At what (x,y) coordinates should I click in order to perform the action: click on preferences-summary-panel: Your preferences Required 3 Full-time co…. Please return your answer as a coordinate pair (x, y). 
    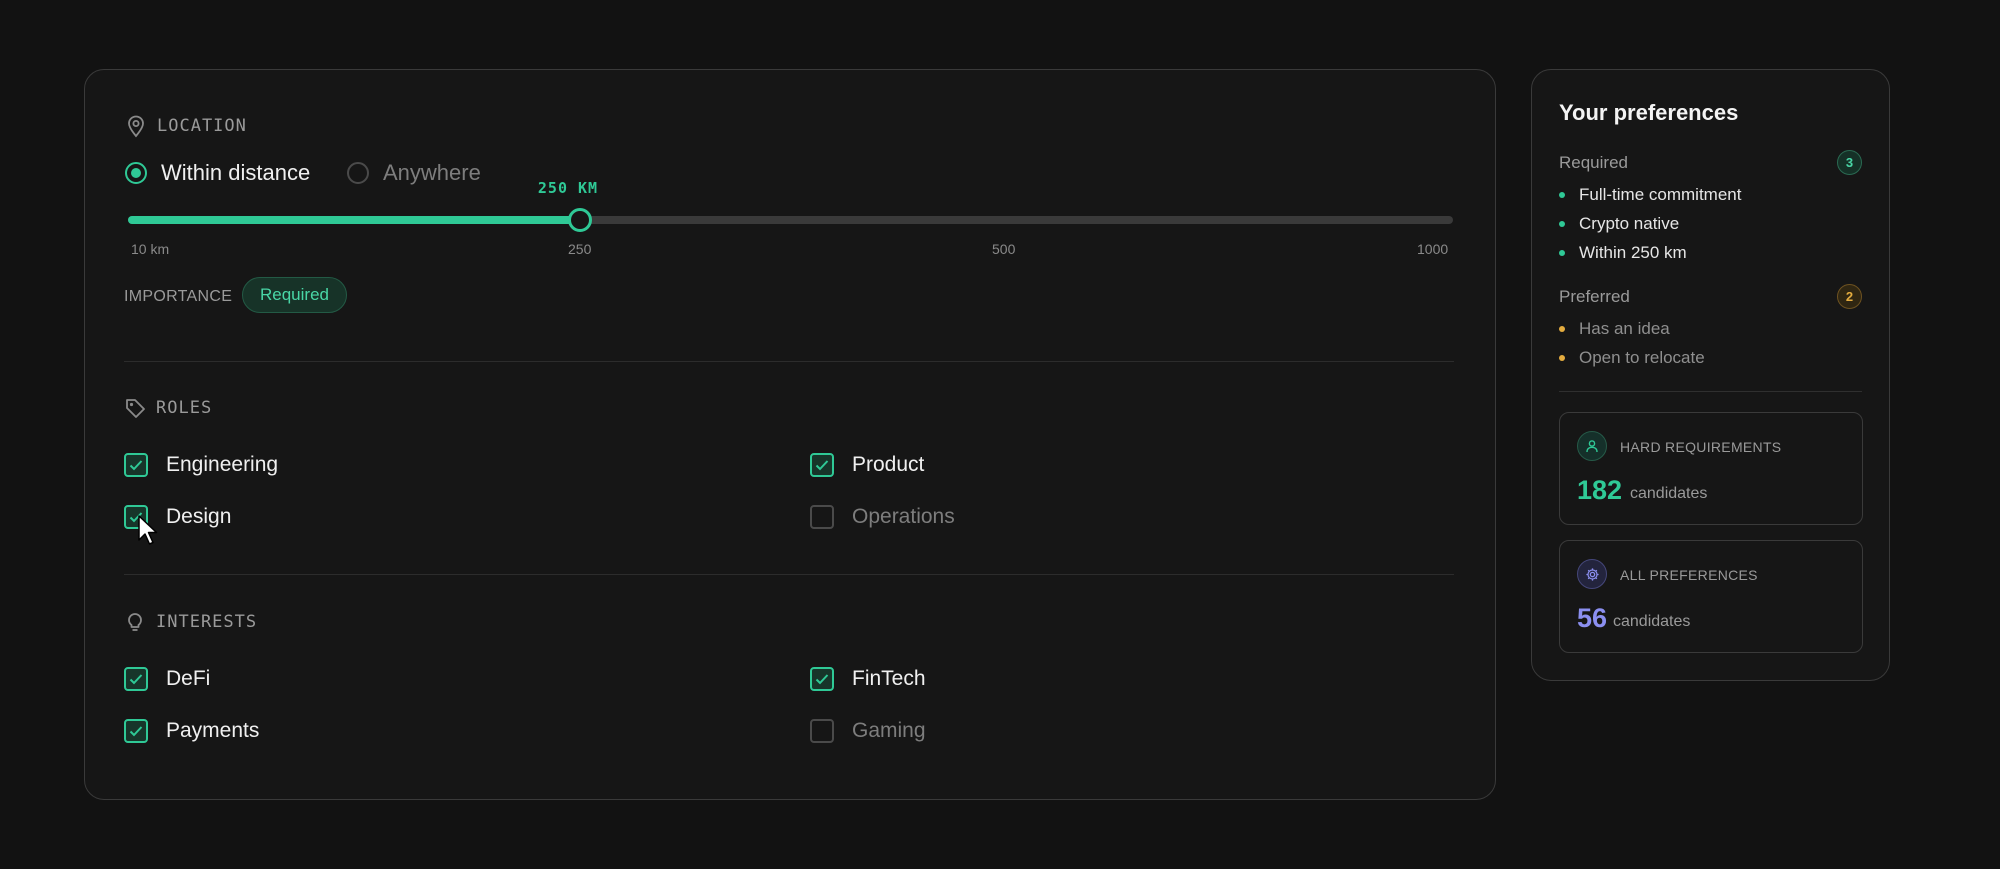
    Looking at the image, I should click on (1710, 375).